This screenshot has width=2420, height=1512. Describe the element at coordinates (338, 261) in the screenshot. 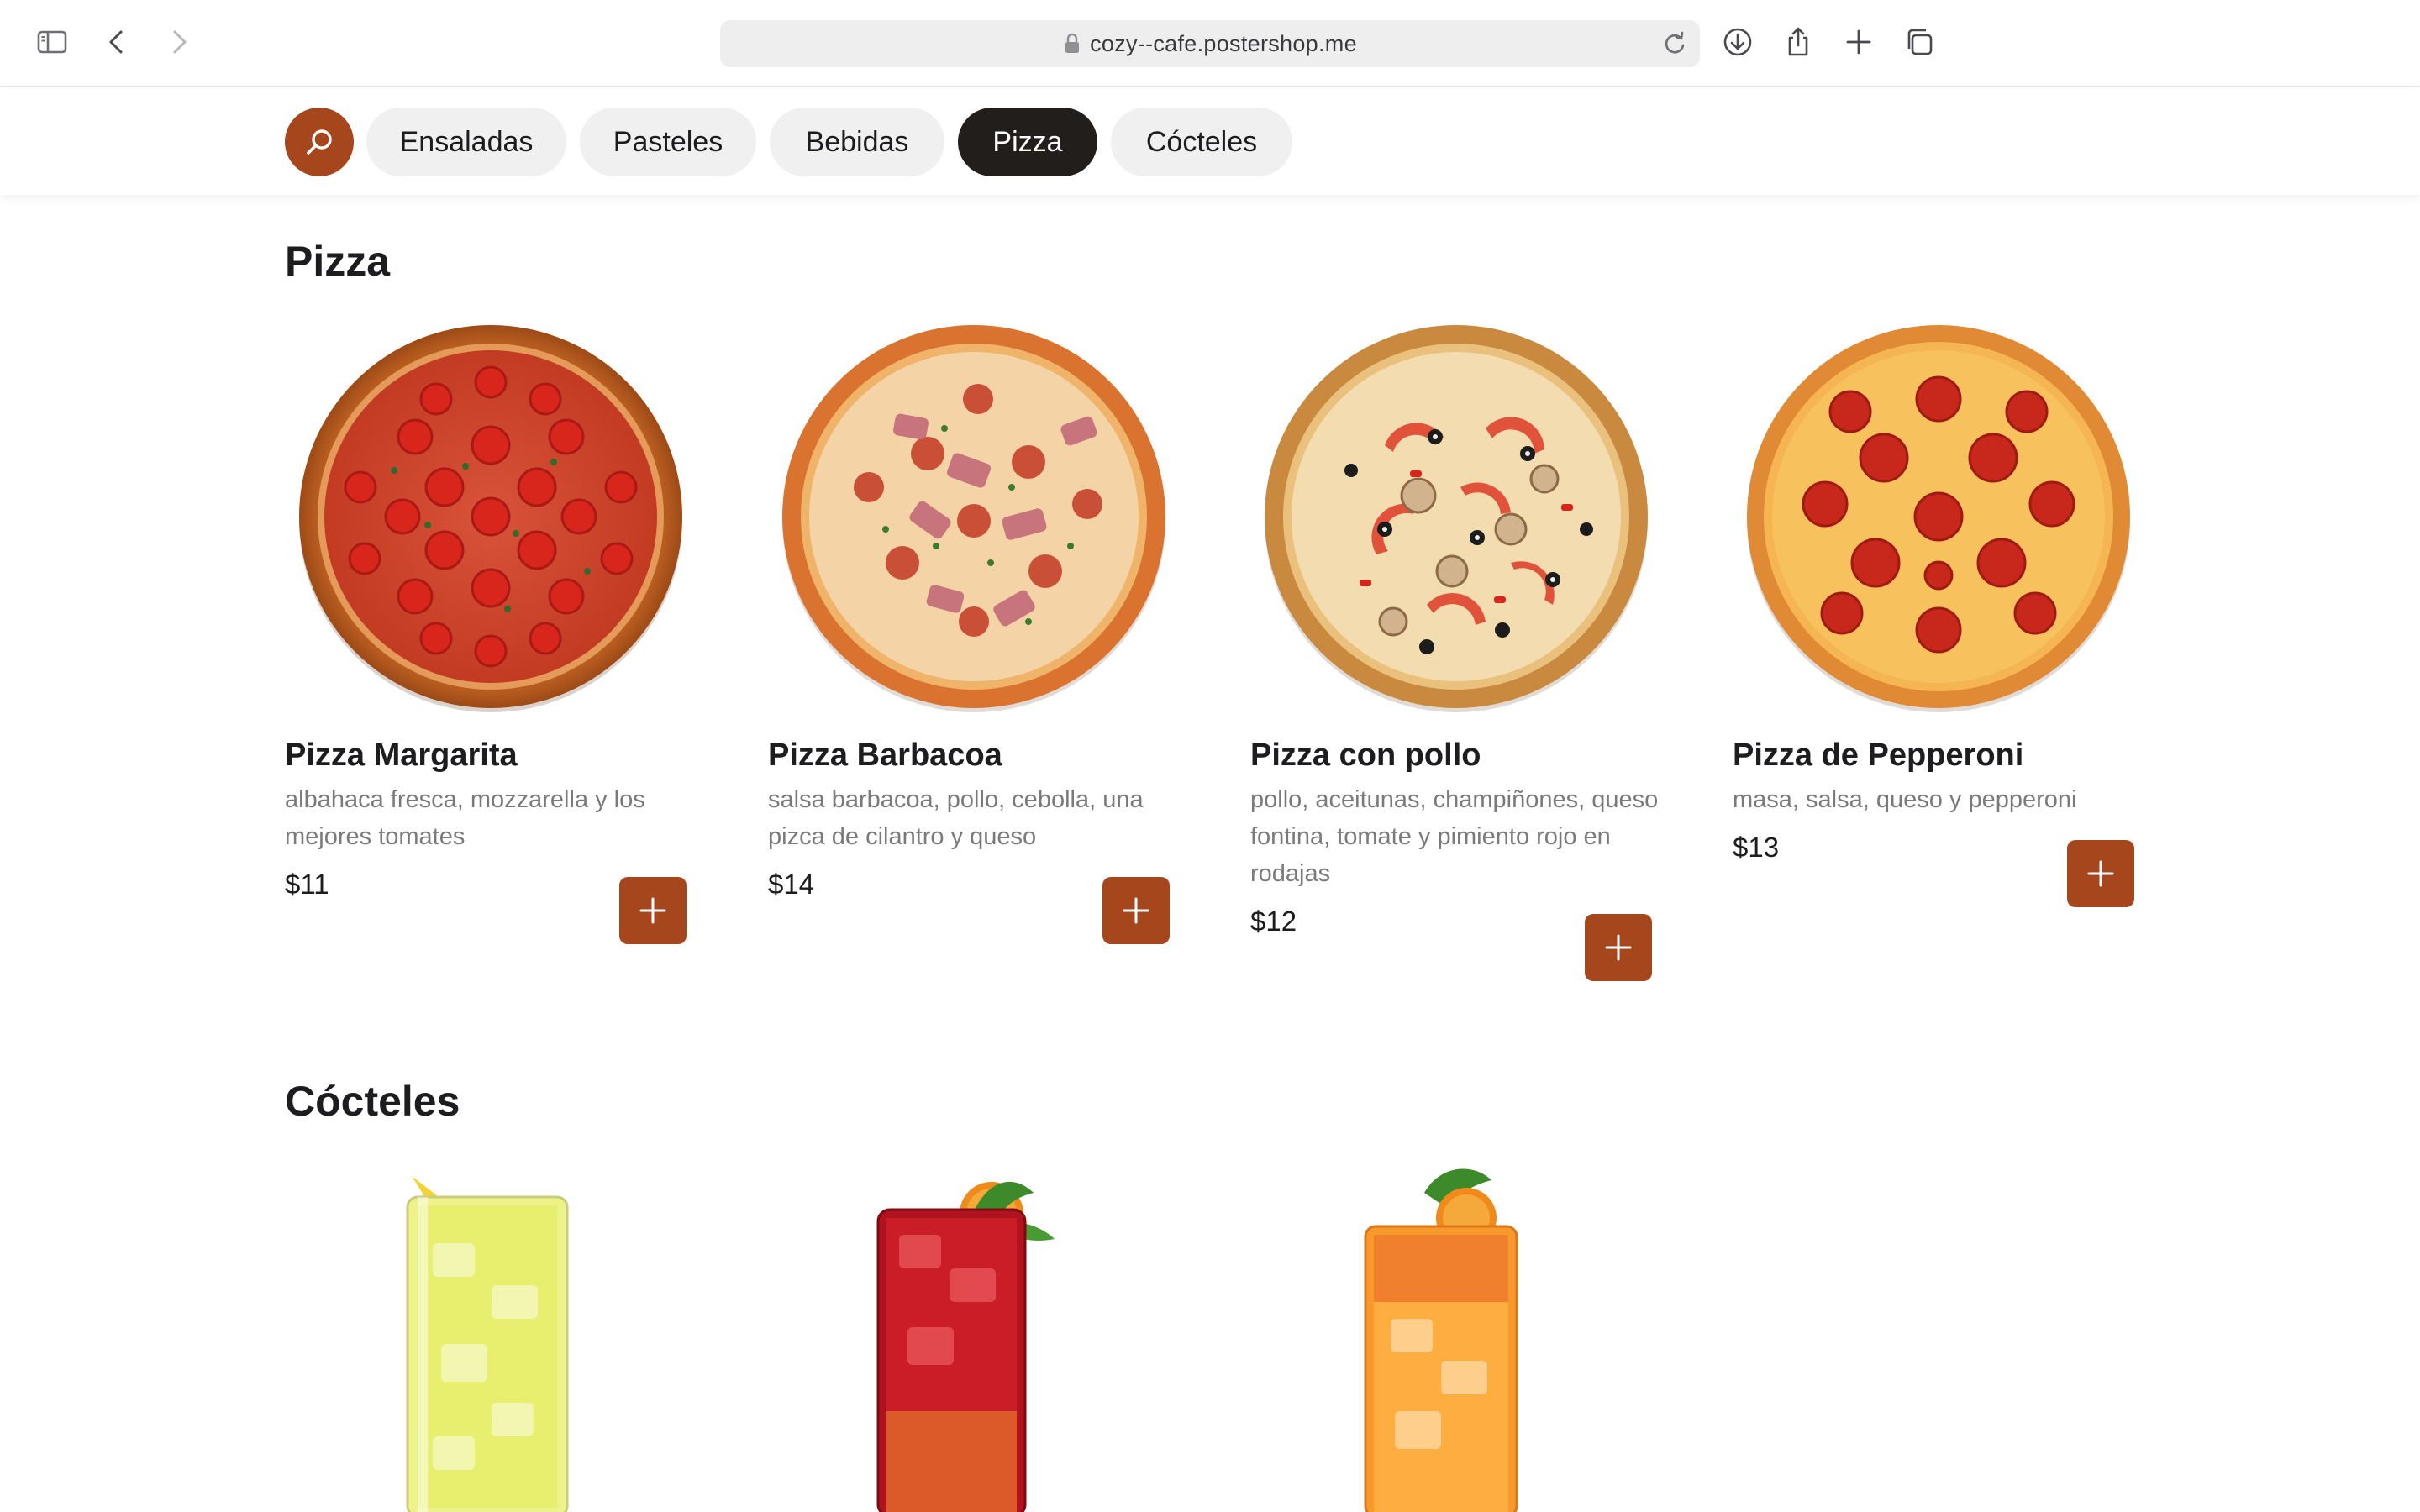

I see `section-title-pizza: Pizza` at that location.